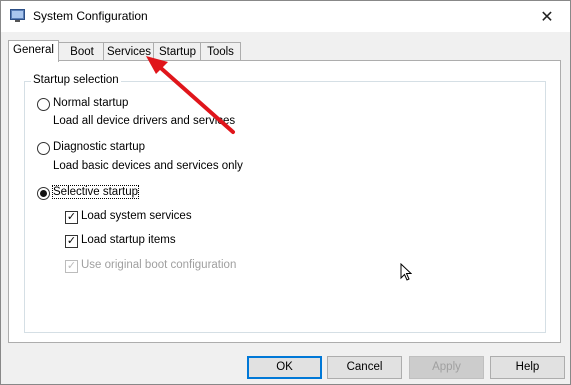  I want to click on startup-selection-title: Startup selection, so click(76, 80).